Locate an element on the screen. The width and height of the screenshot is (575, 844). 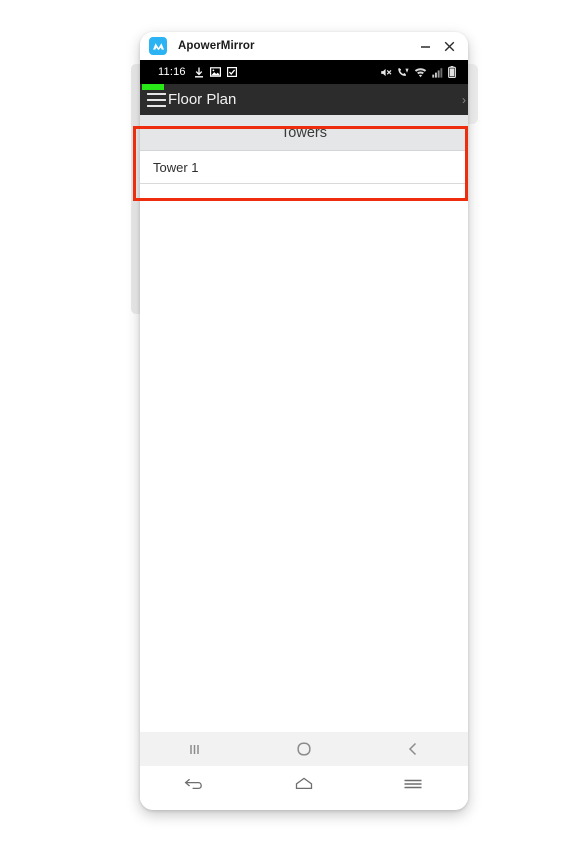
recents-icon is located at coordinates (194, 749).